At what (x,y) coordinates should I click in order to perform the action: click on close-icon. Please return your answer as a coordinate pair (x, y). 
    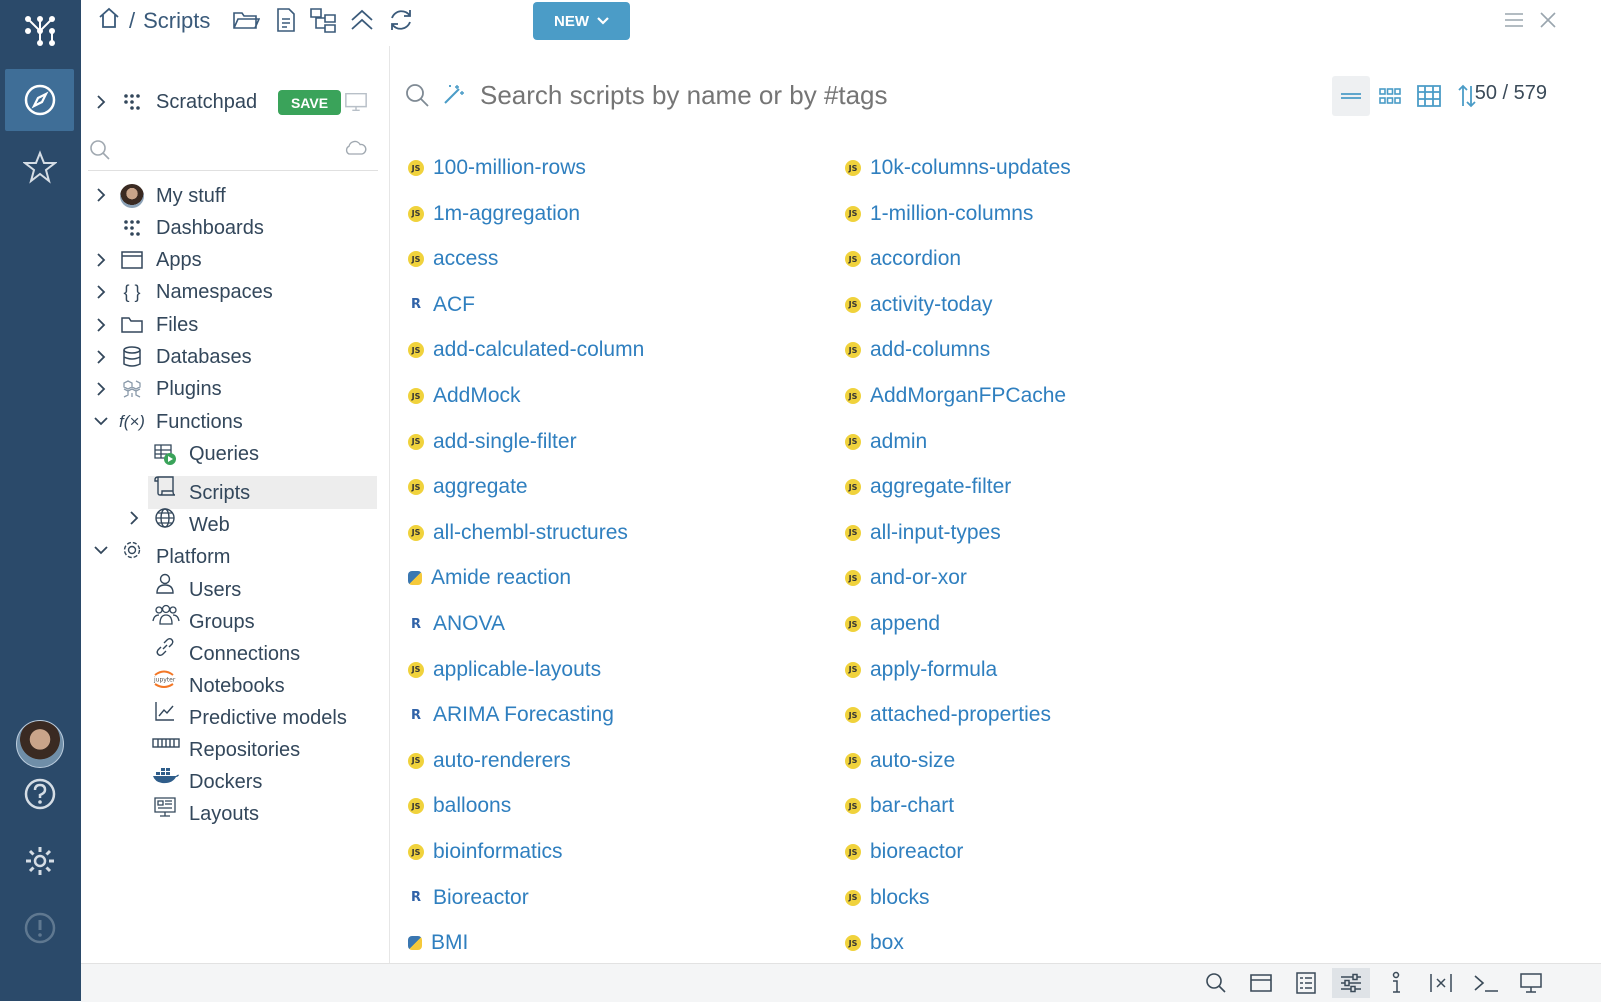
    Looking at the image, I should click on (1548, 20).